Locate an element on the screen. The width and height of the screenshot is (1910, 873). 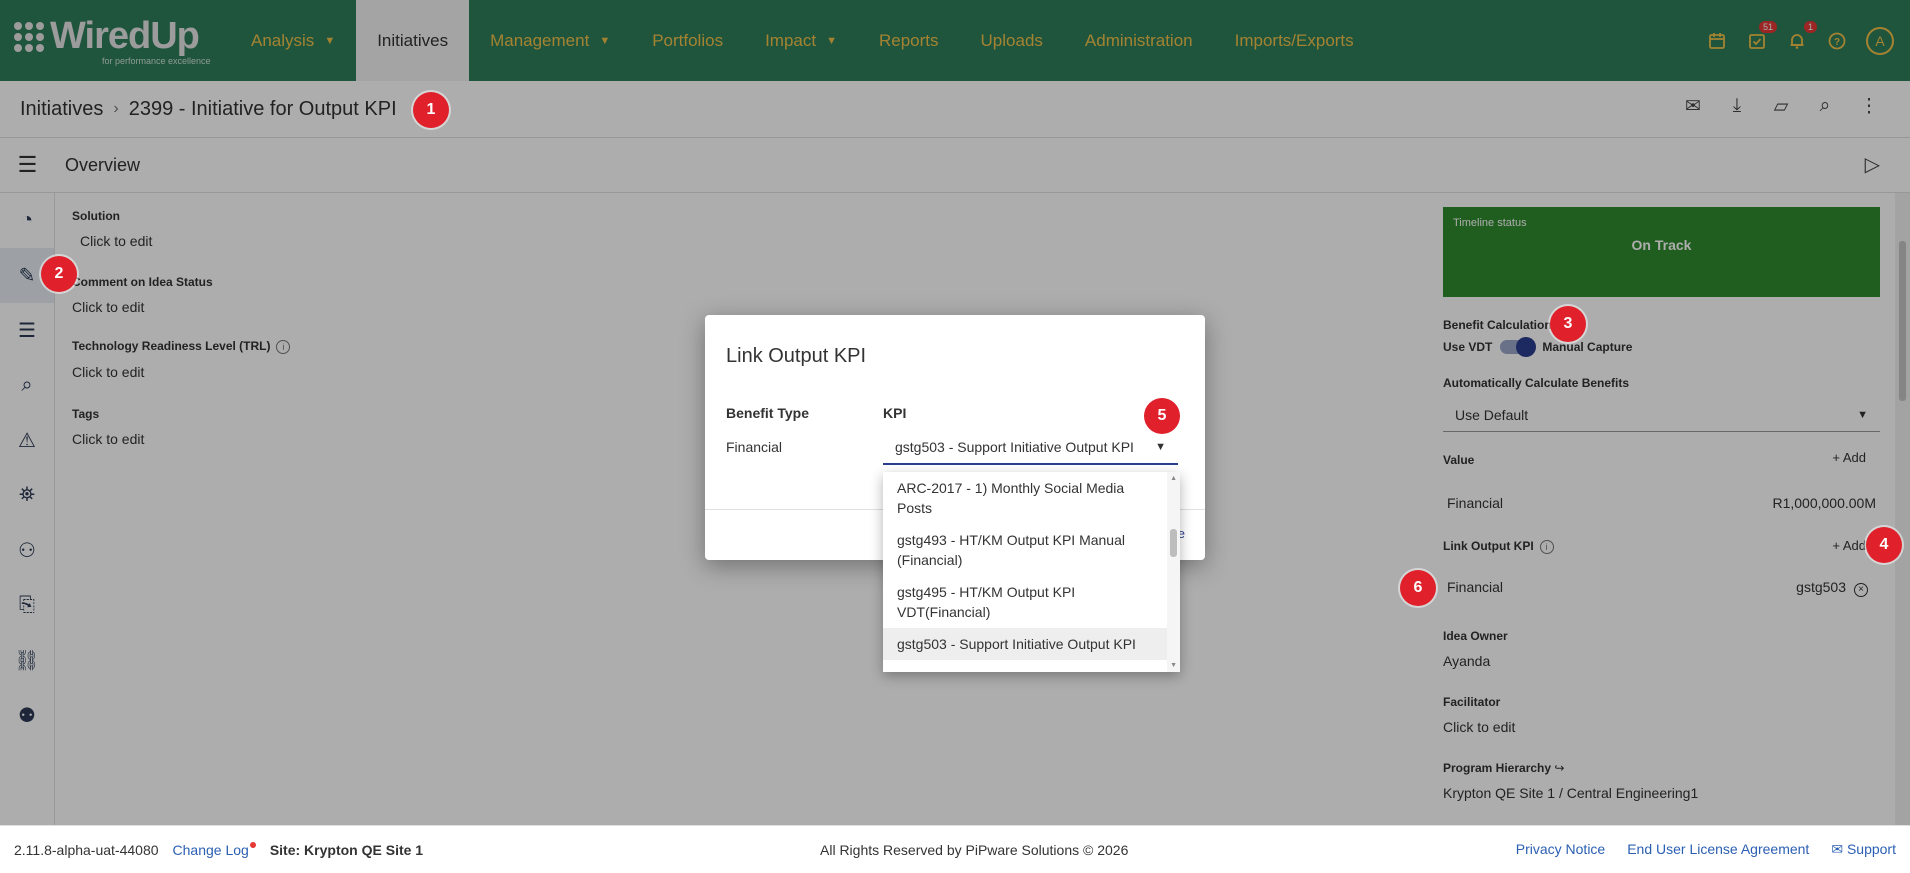
kpi-header: KPI is located at coordinates (895, 413).